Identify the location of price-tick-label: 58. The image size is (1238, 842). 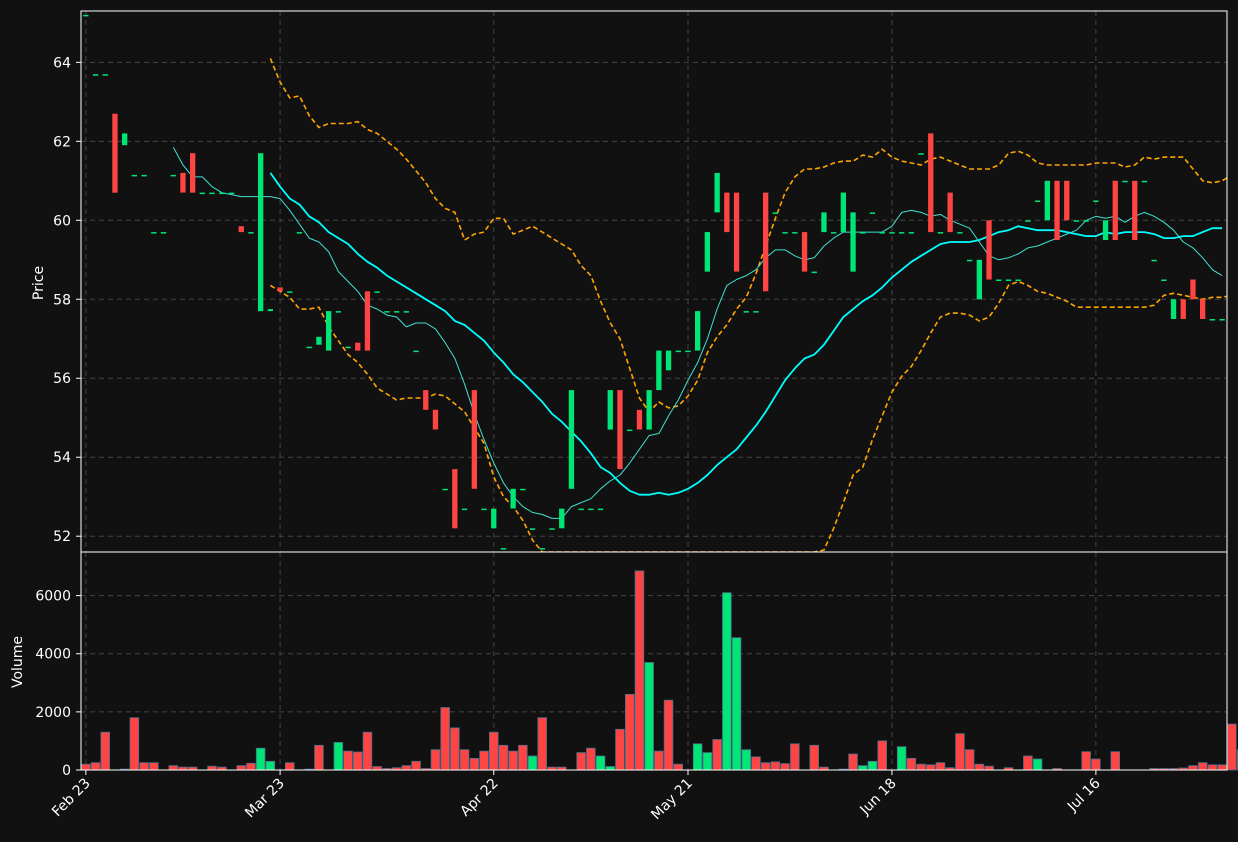
(62, 300).